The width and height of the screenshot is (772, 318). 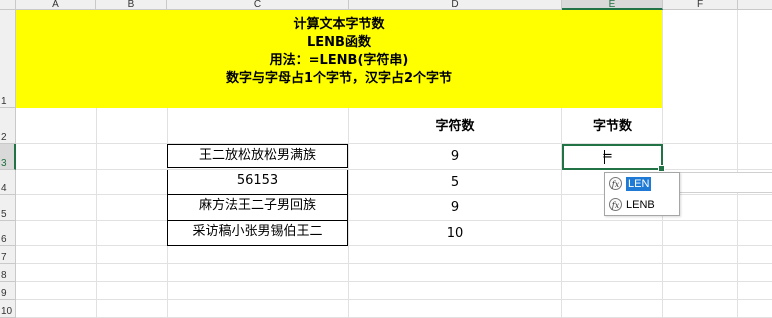 I want to click on header-char-count: 字符数, so click(x=455, y=124).